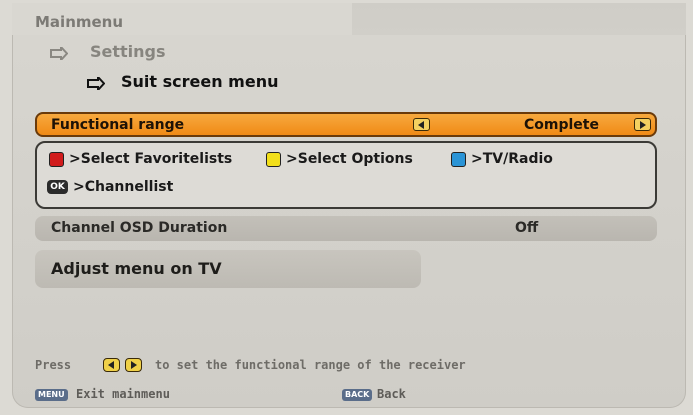 Image resolution: width=693 pixels, height=415 pixels. Describe the element at coordinates (139, 228) in the screenshot. I see `channel-osd-duration-label: Channel OSD Duration` at that location.